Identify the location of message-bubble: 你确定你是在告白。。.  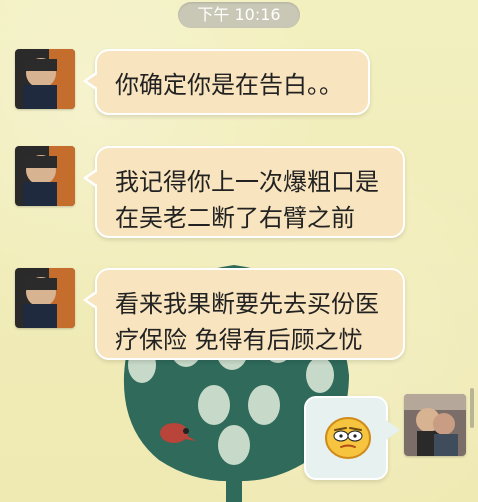
(226, 82).